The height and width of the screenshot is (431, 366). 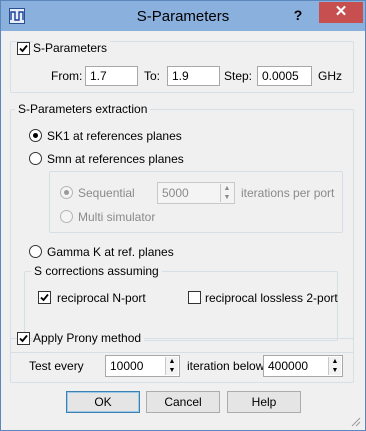 What do you see at coordinates (175, 193) in the screenshot?
I see `sequential-value: 5000` at bounding box center [175, 193].